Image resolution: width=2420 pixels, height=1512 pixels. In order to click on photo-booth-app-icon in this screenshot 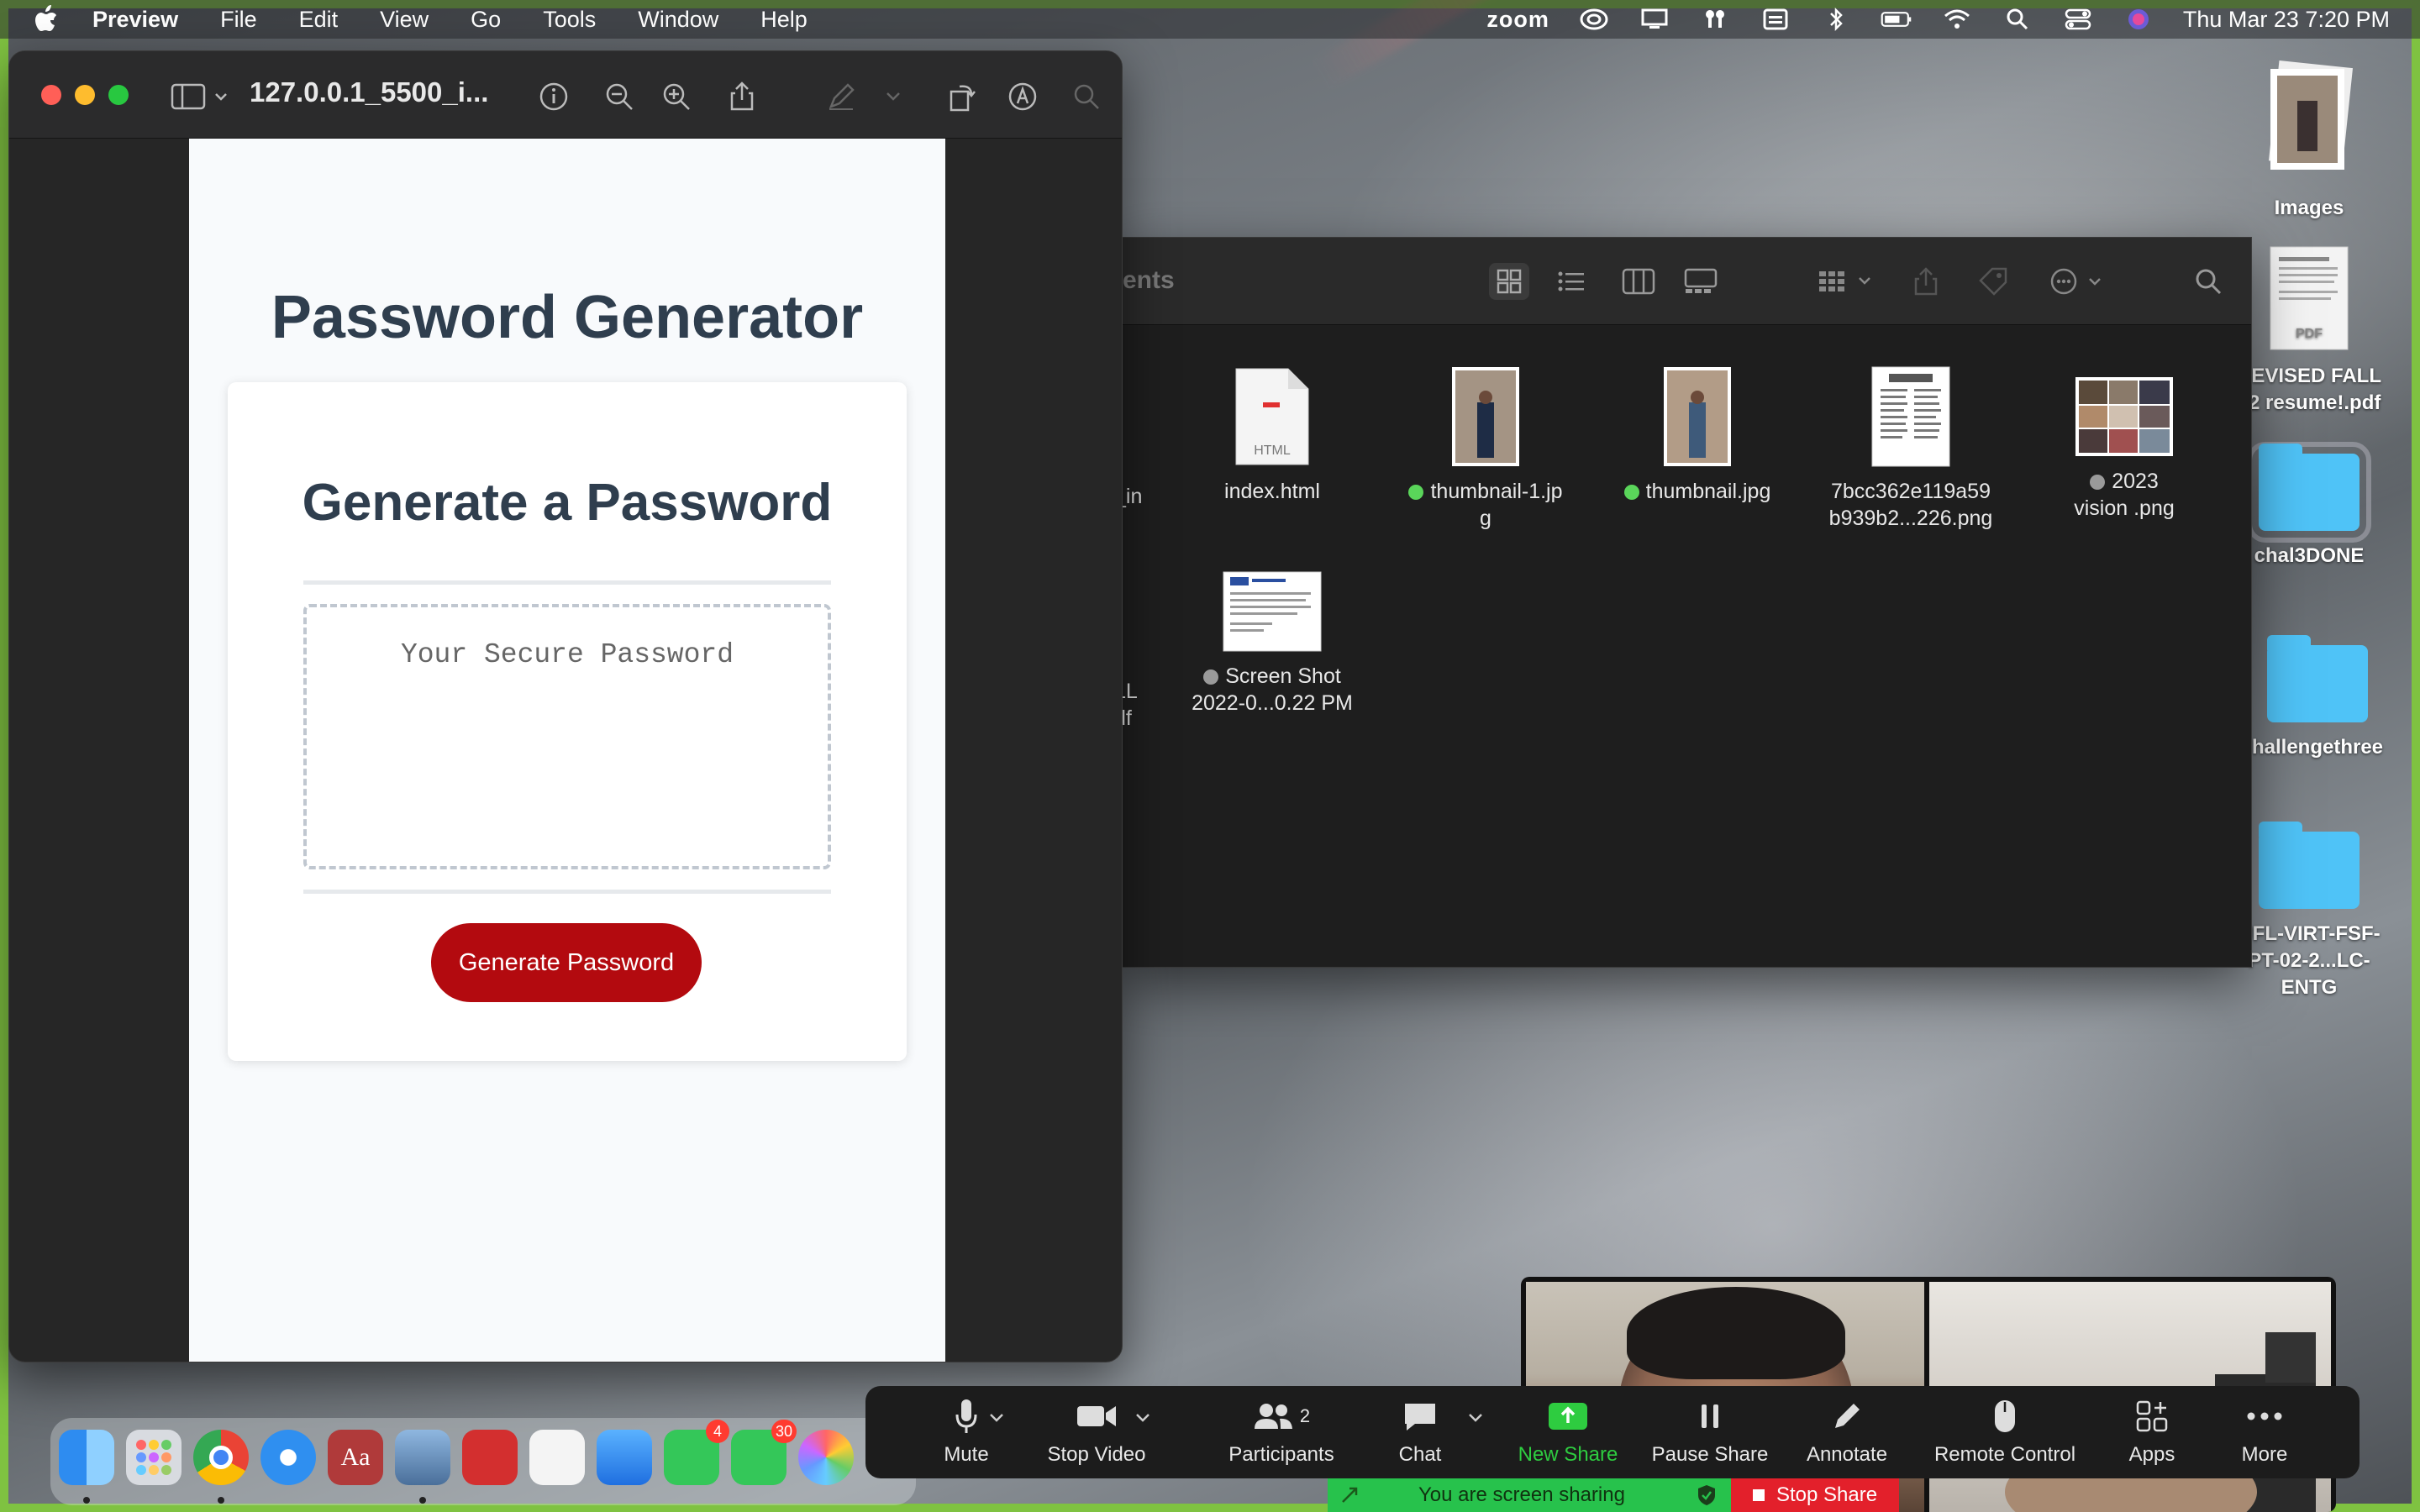, I will do `click(490, 1457)`.